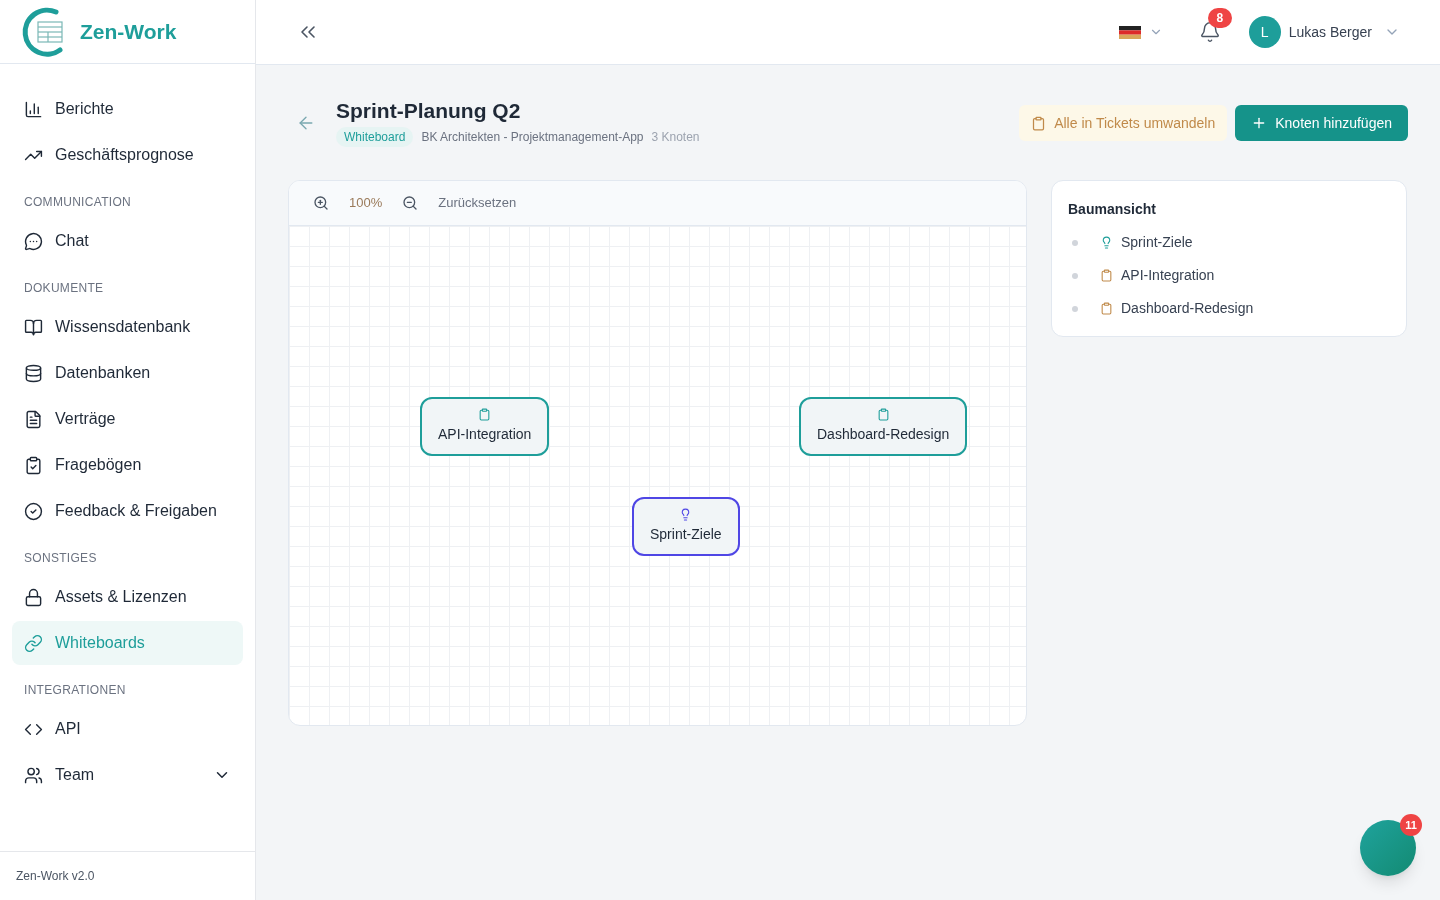 Image resolution: width=1440 pixels, height=900 pixels. Describe the element at coordinates (410, 203) in the screenshot. I see `zoom-out-icon` at that location.